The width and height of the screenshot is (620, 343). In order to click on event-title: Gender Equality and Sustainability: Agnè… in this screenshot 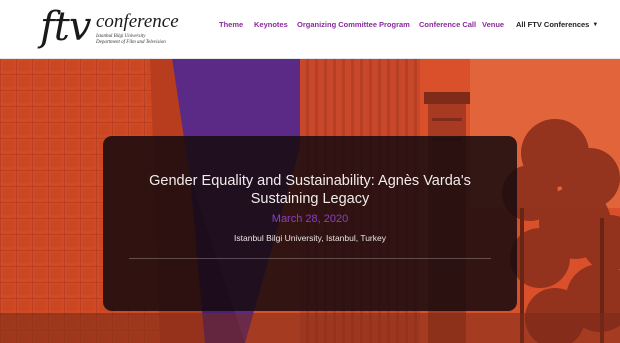, I will do `click(310, 190)`.